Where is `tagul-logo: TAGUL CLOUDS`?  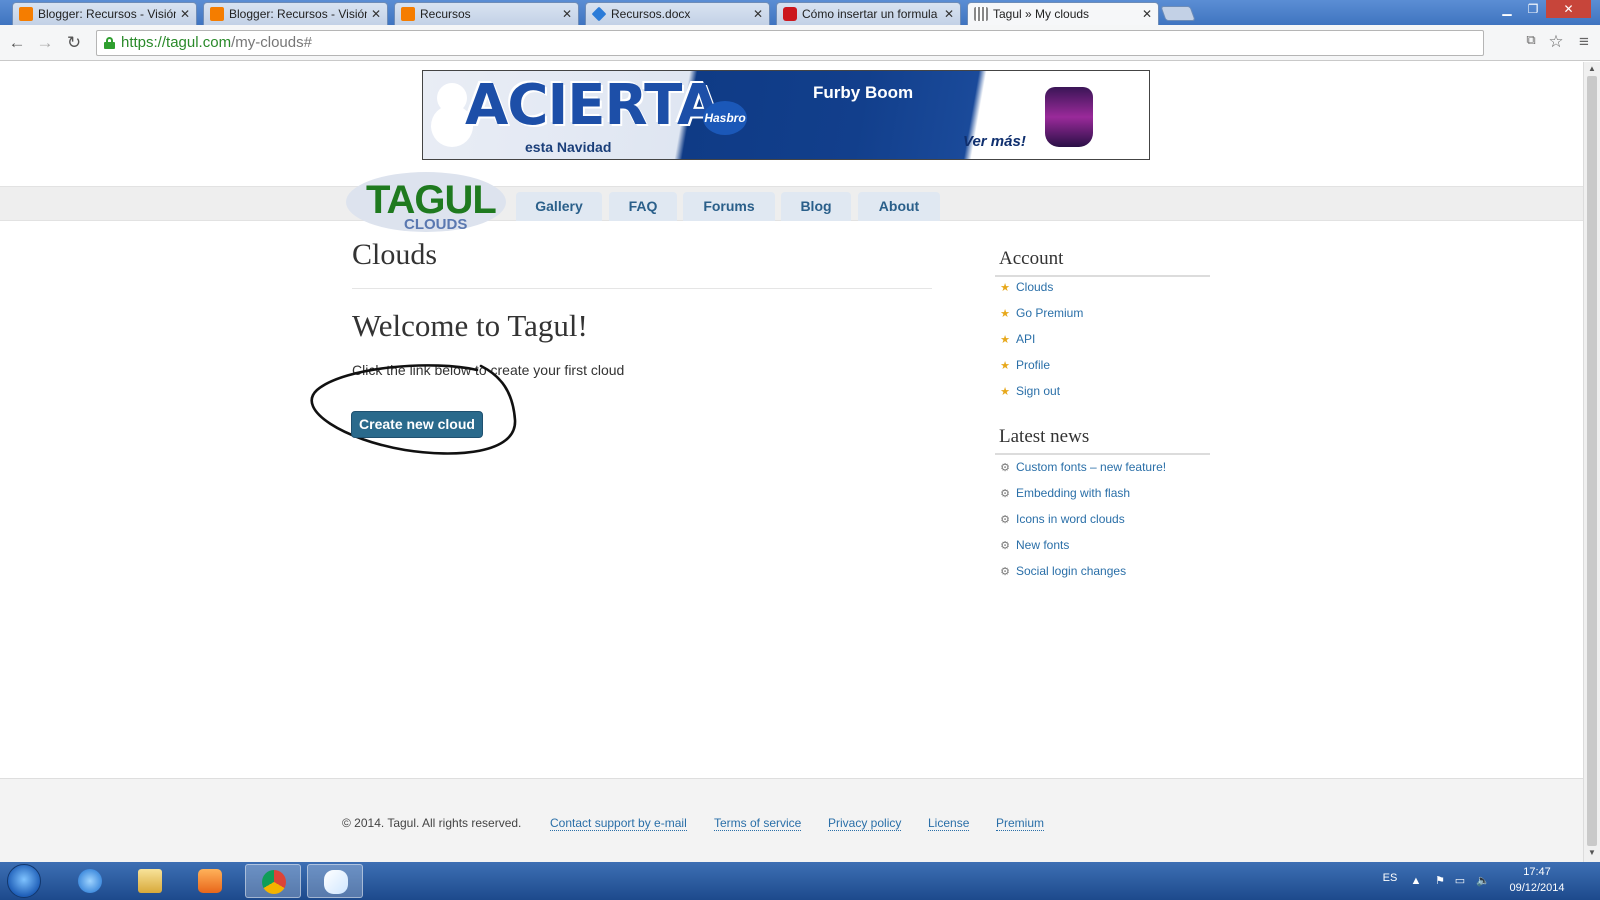 tagul-logo: TAGUL CLOUDS is located at coordinates (426, 202).